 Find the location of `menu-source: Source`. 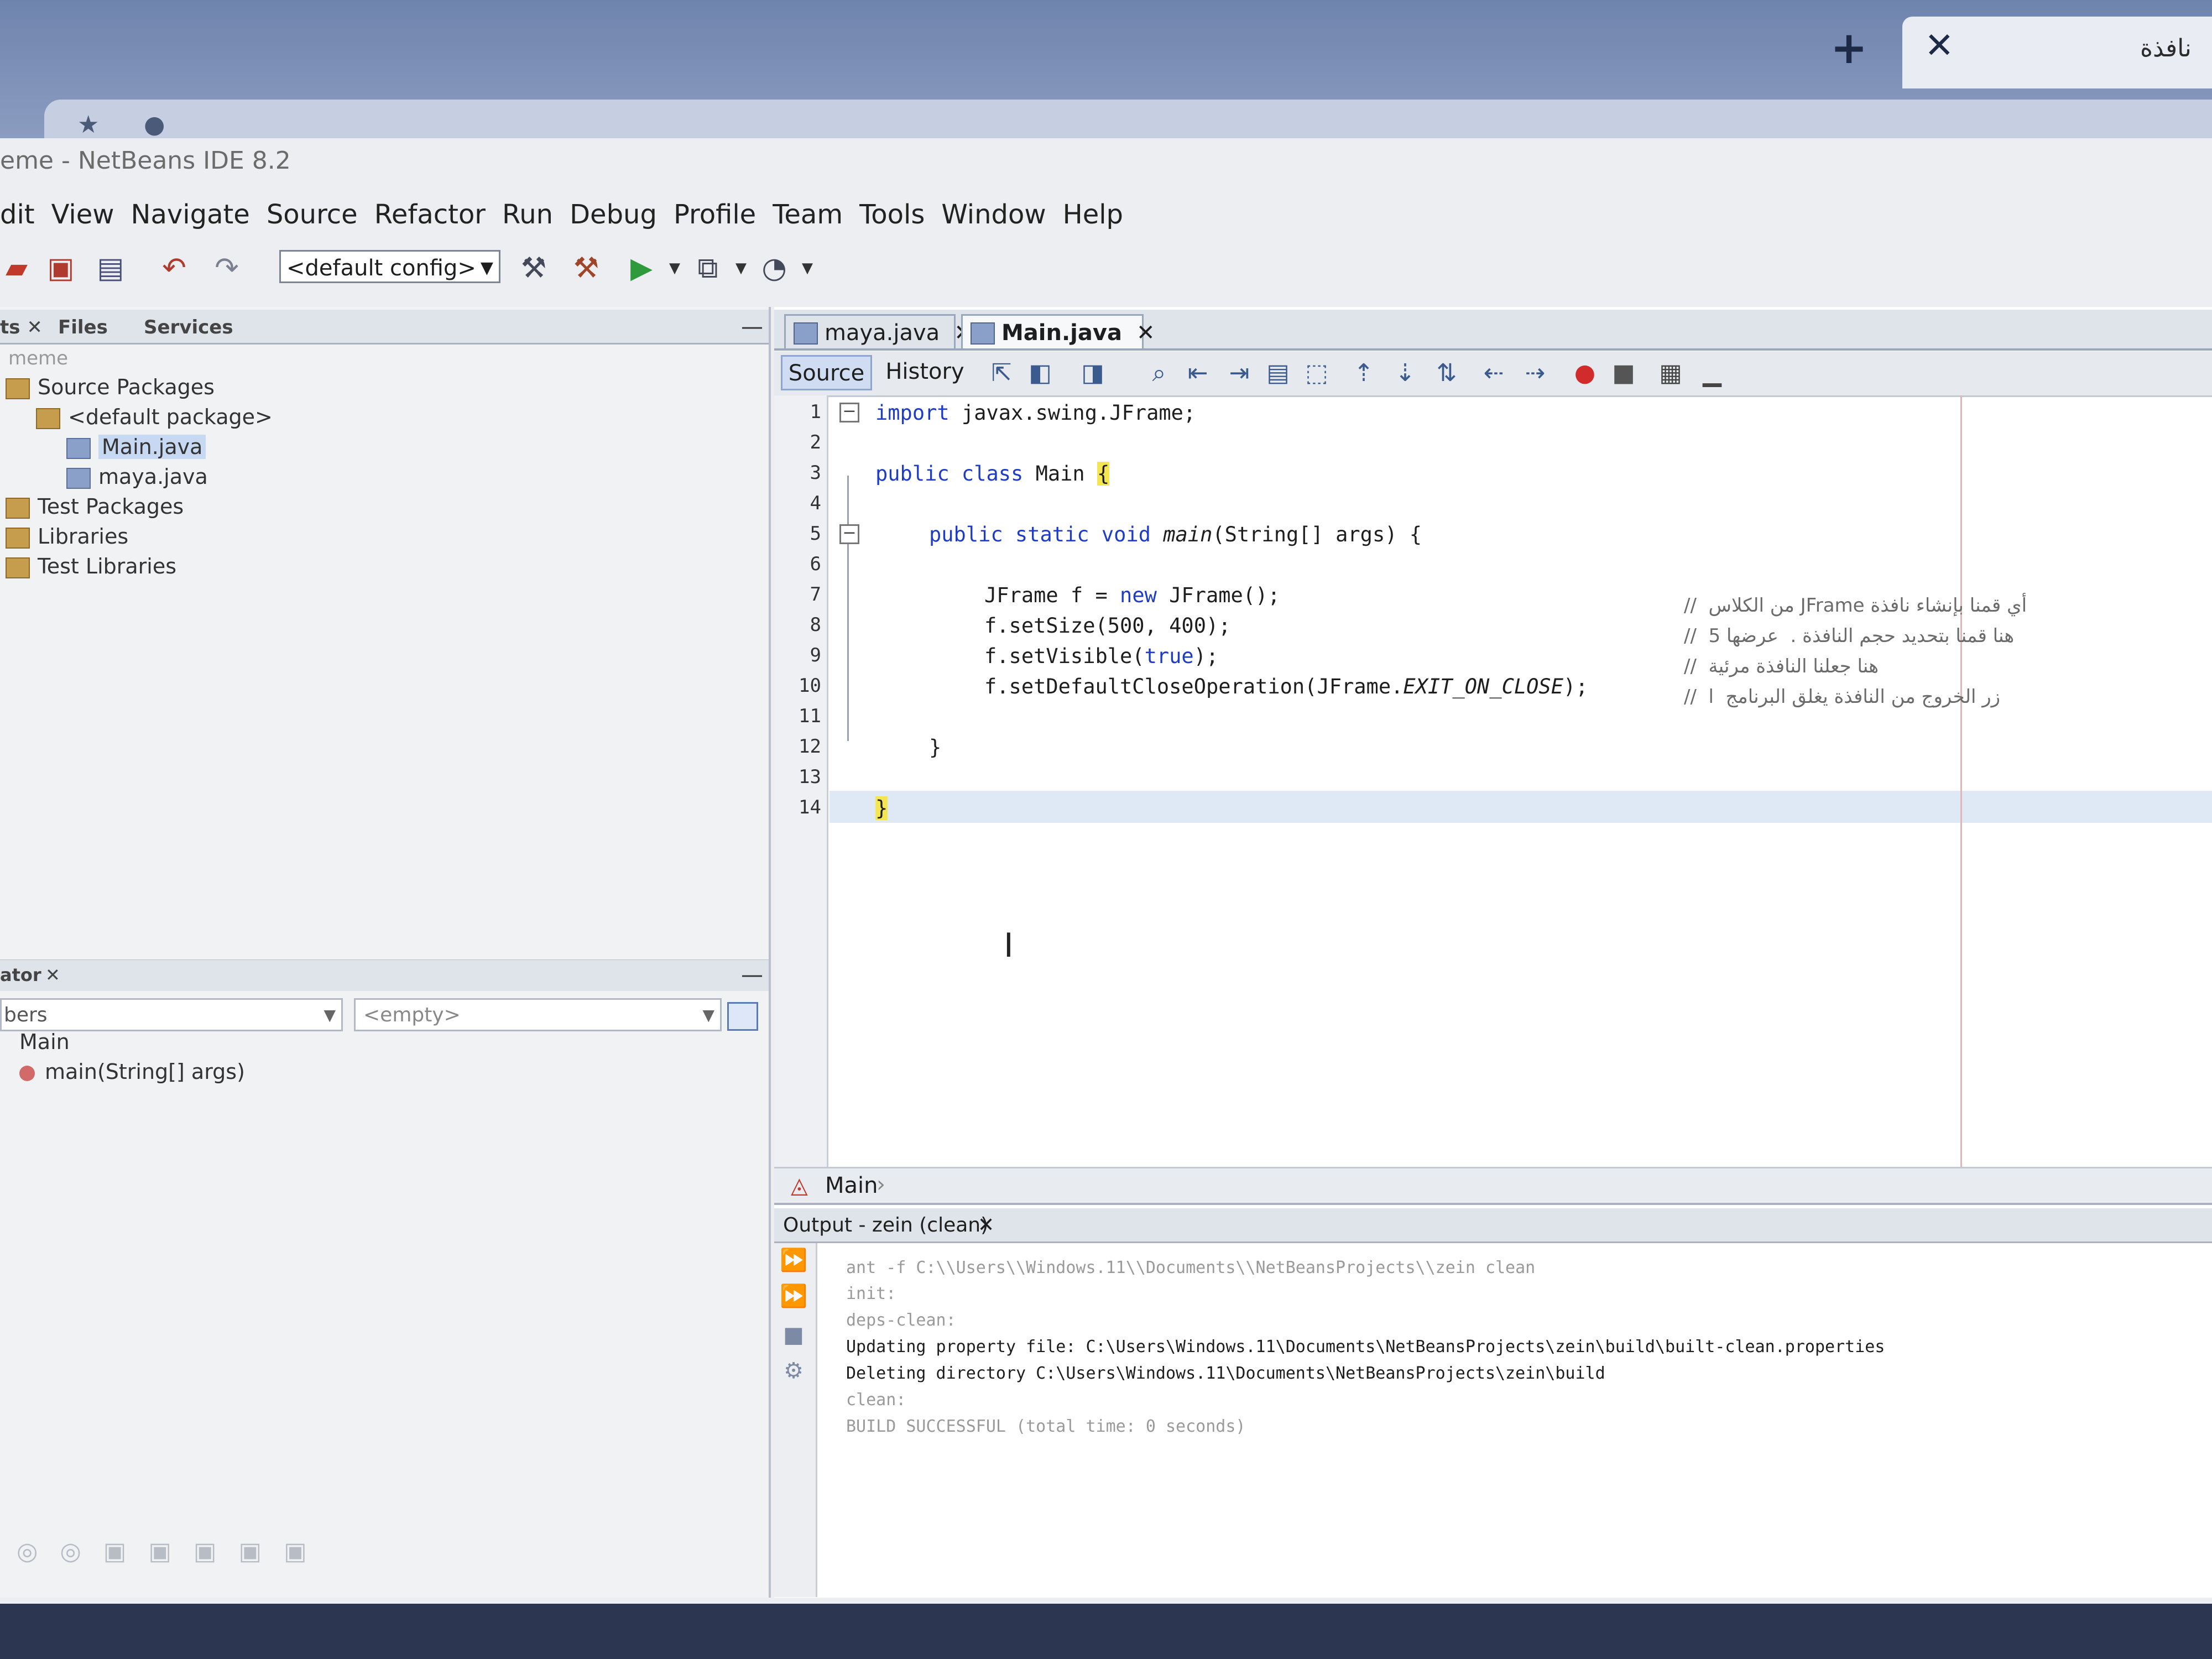

menu-source: Source is located at coordinates (313, 221).